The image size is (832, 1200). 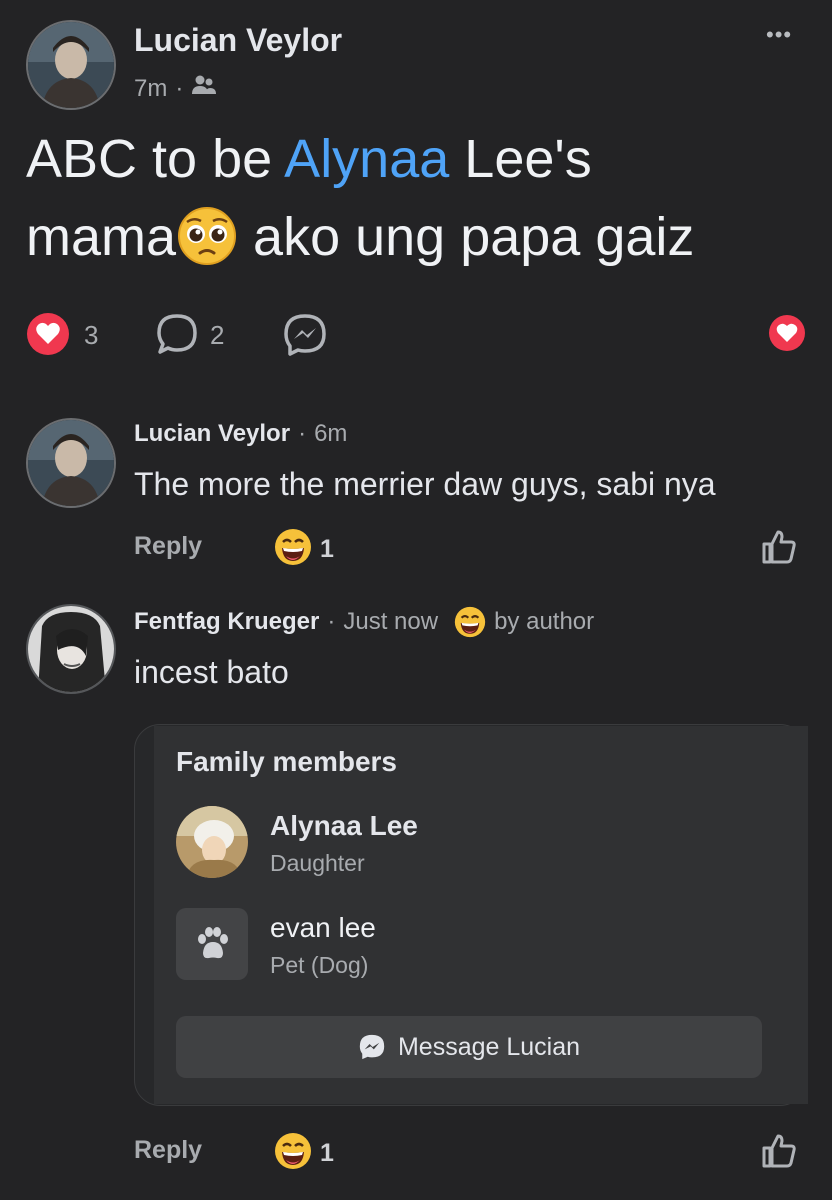 What do you see at coordinates (330, 434) in the screenshot?
I see `comment-time: 6m` at bounding box center [330, 434].